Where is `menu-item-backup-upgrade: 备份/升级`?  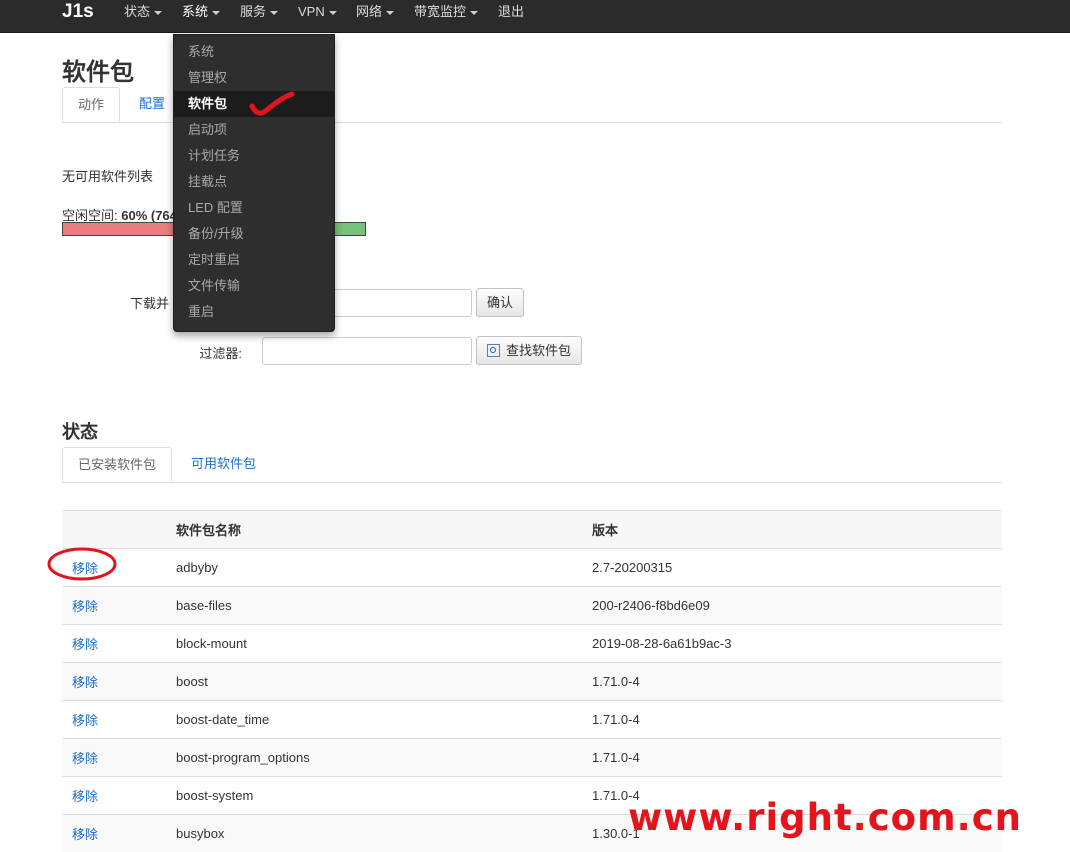
menu-item-backup-upgrade: 备份/升级 is located at coordinates (254, 234).